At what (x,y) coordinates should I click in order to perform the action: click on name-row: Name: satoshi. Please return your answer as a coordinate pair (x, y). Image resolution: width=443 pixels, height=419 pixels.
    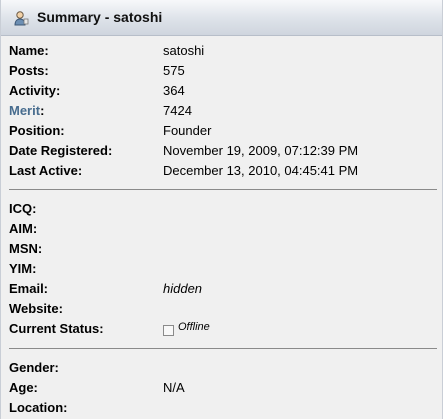
    Looking at the image, I should click on (221, 51).